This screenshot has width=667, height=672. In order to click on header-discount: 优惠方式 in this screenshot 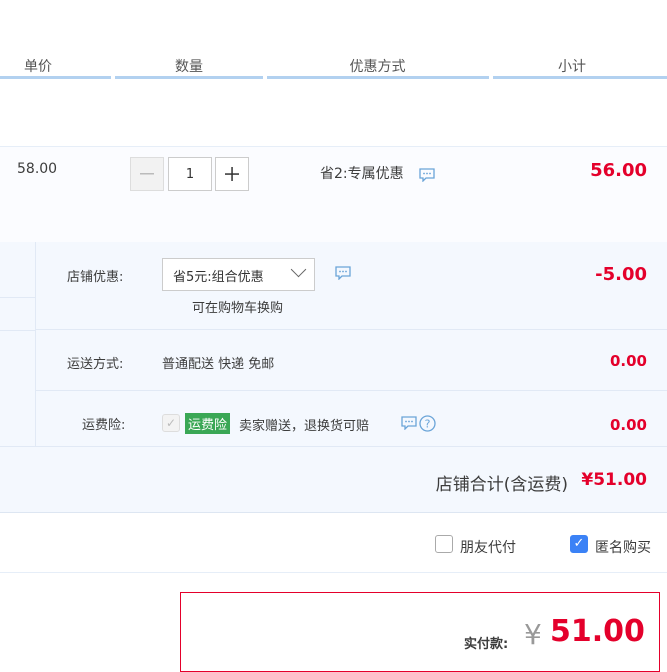, I will do `click(377, 67)`.